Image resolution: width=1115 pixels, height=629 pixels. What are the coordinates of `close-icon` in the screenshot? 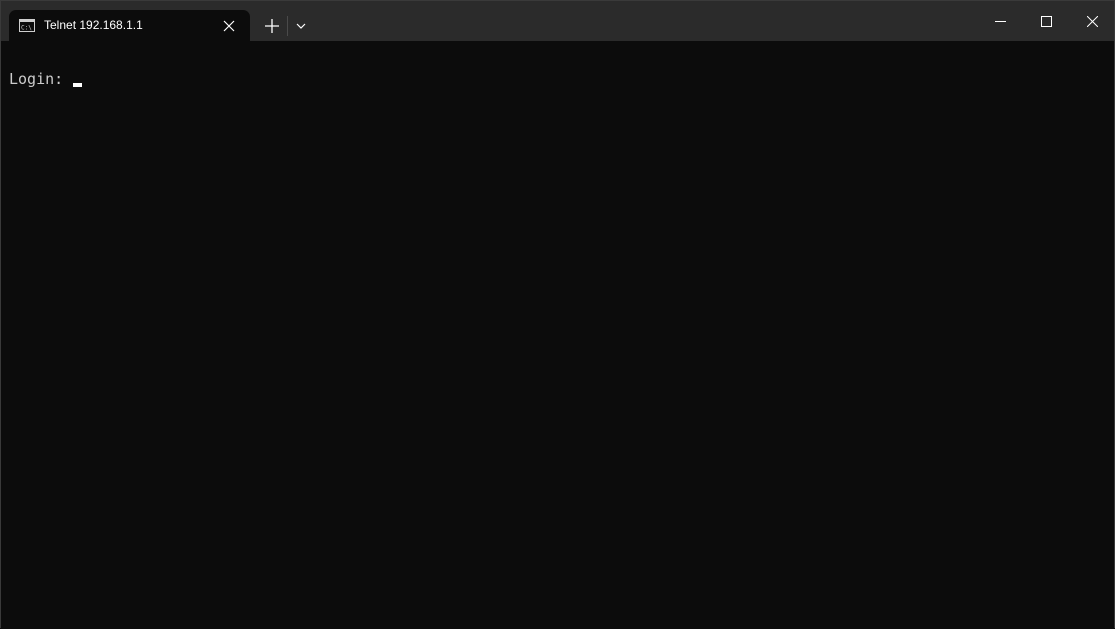 It's located at (1092, 21).